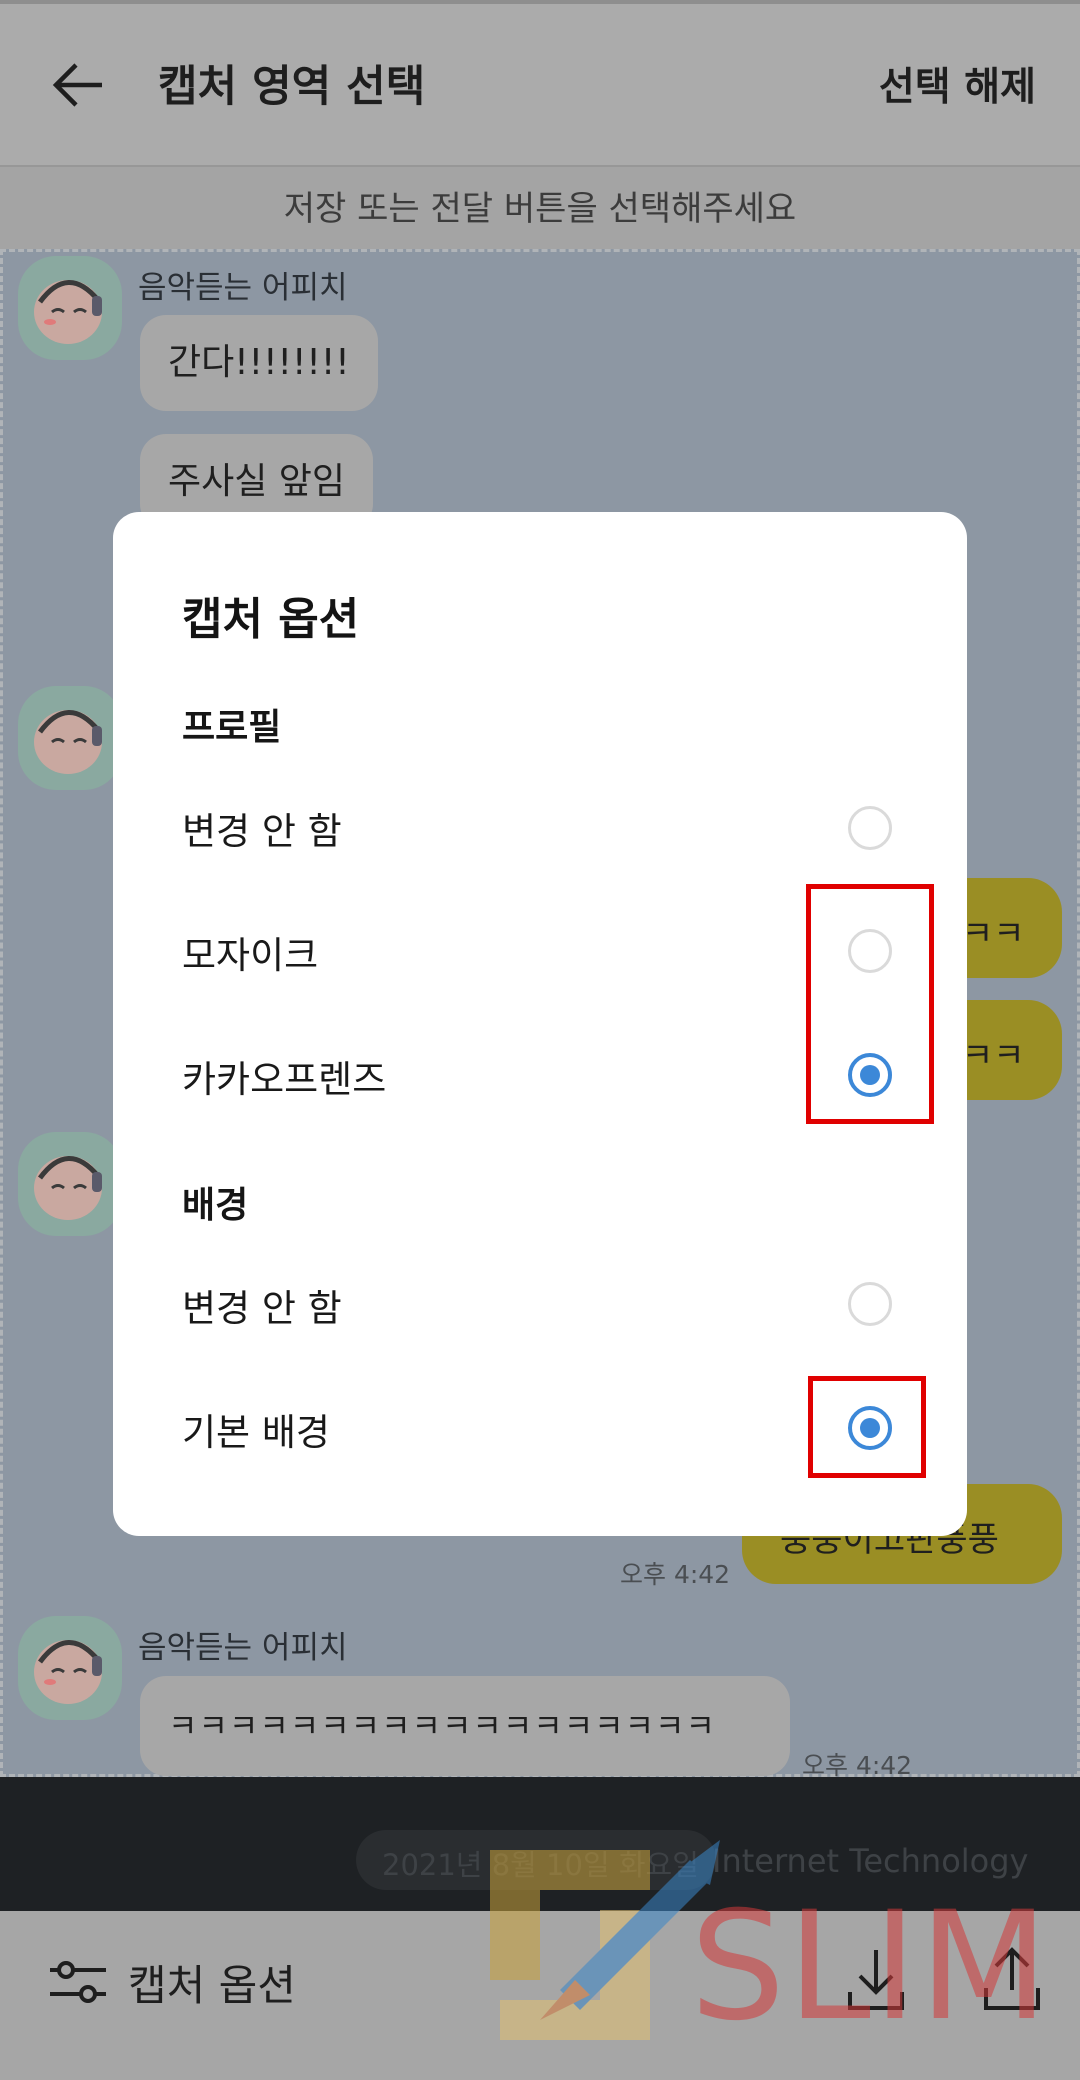 The width and height of the screenshot is (1080, 2080). What do you see at coordinates (232, 727) in the screenshot?
I see `section-profile: 프로필` at bounding box center [232, 727].